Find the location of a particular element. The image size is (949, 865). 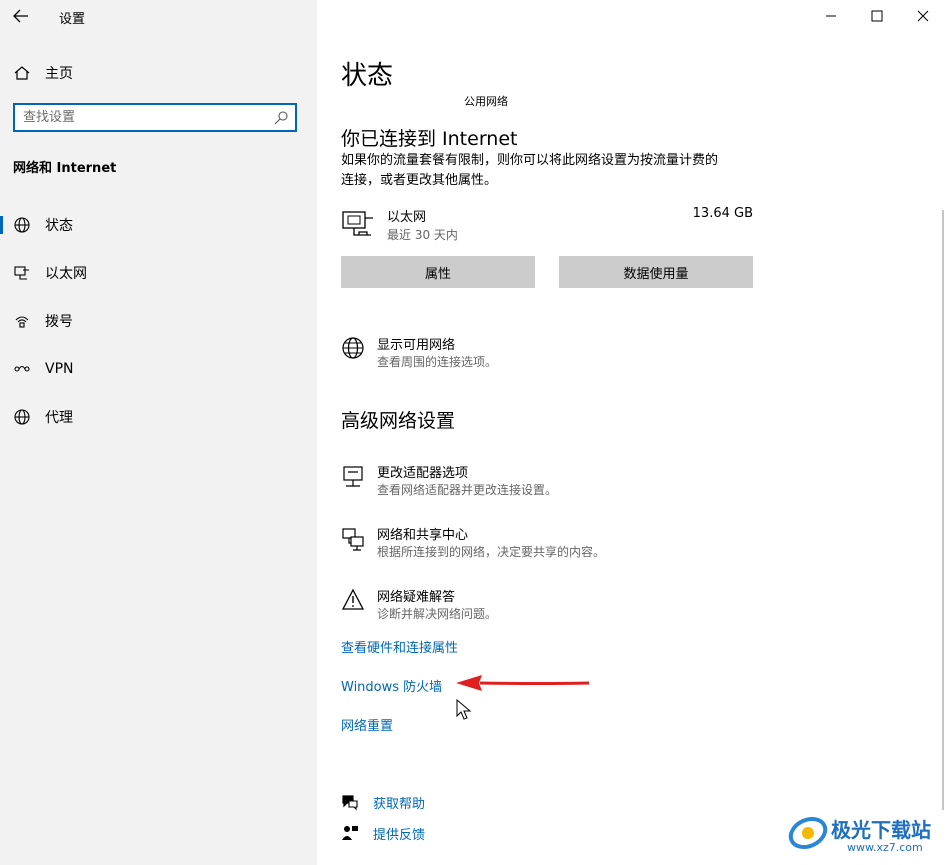

watermark-logo-icon is located at coordinates (808, 833).